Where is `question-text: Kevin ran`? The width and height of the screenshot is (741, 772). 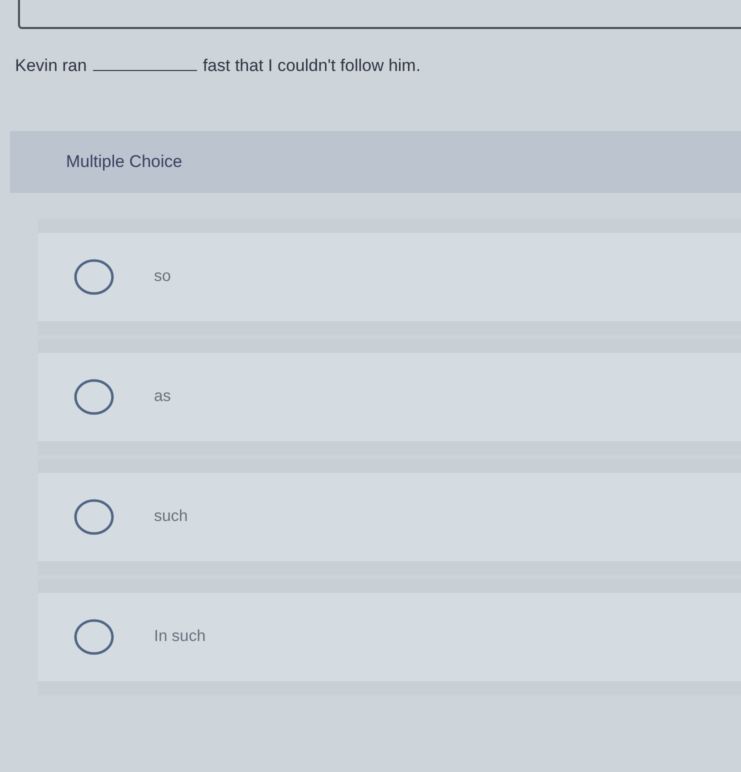
question-text: Kevin ran is located at coordinates (51, 66).